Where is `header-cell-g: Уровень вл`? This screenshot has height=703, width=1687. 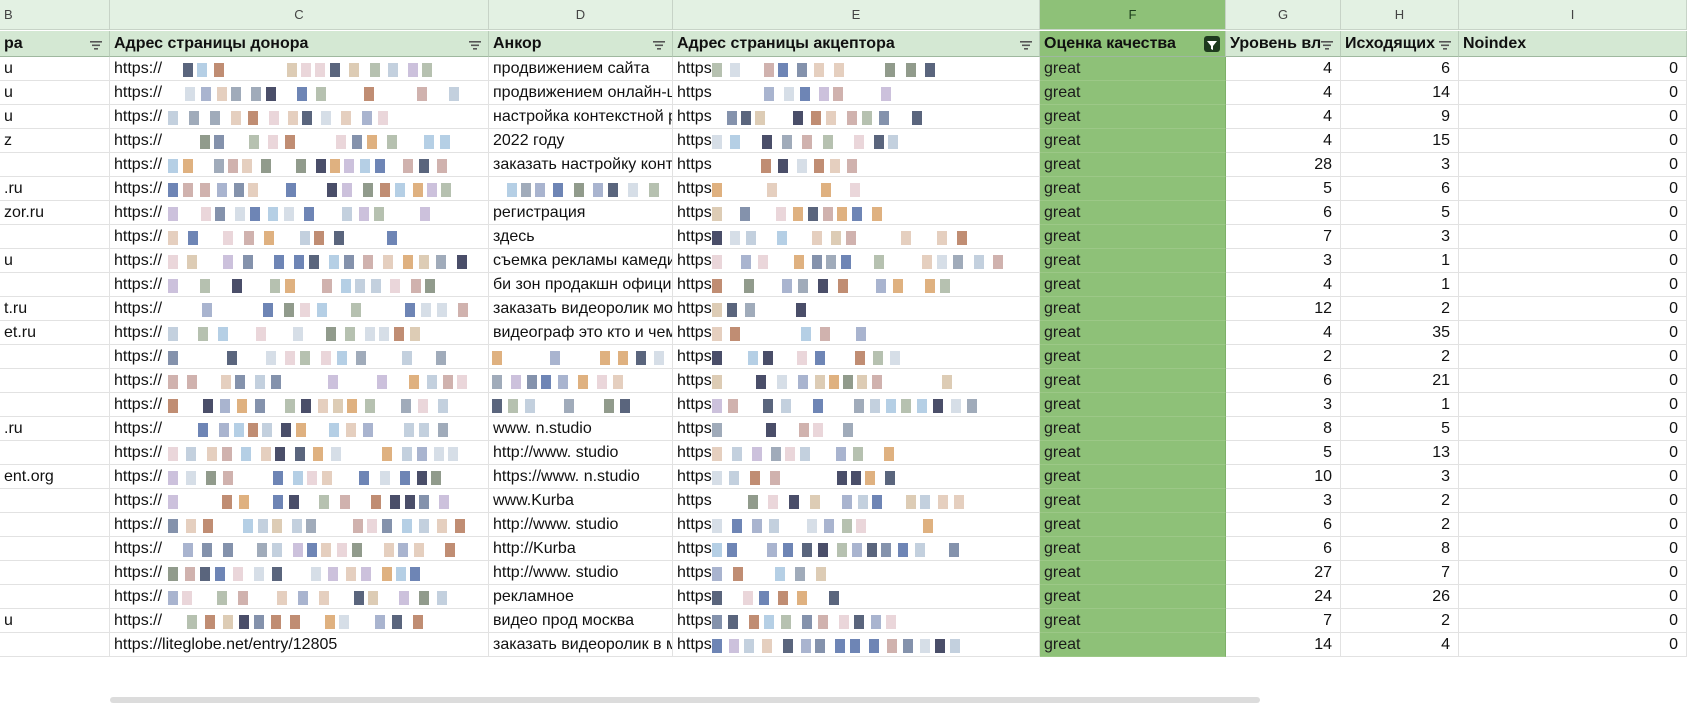 header-cell-g: Уровень вл is located at coordinates (1283, 44).